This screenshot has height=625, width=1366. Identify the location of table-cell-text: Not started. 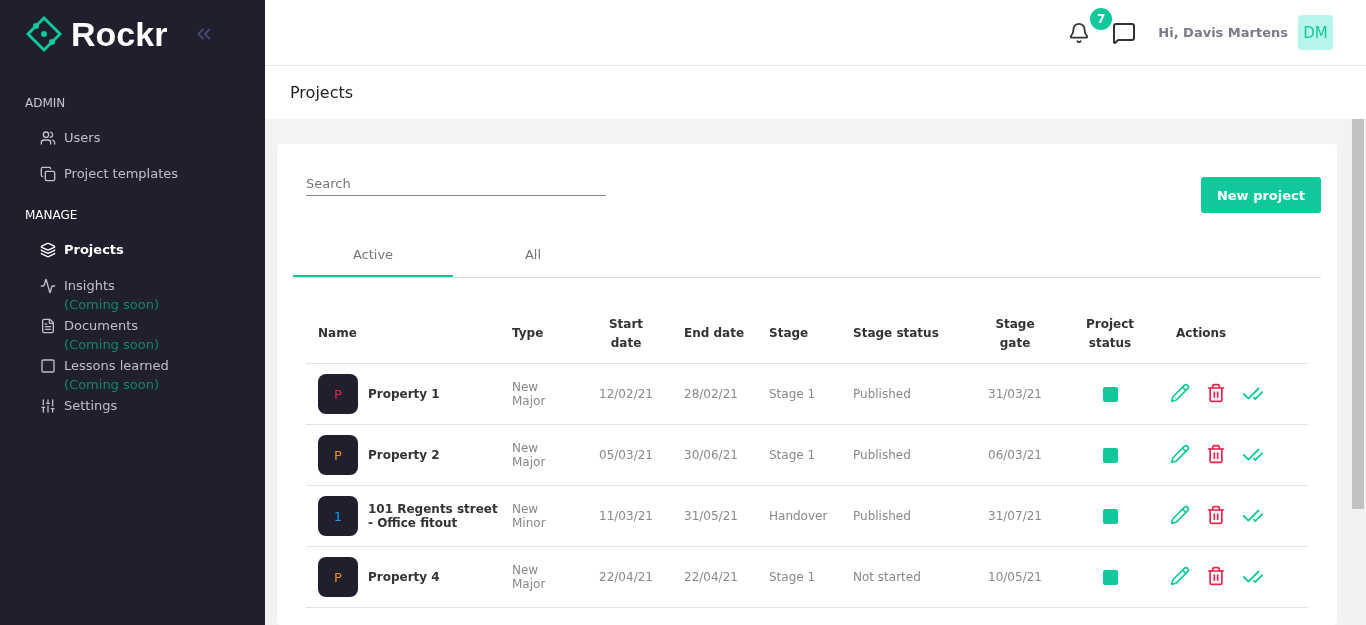
(887, 577).